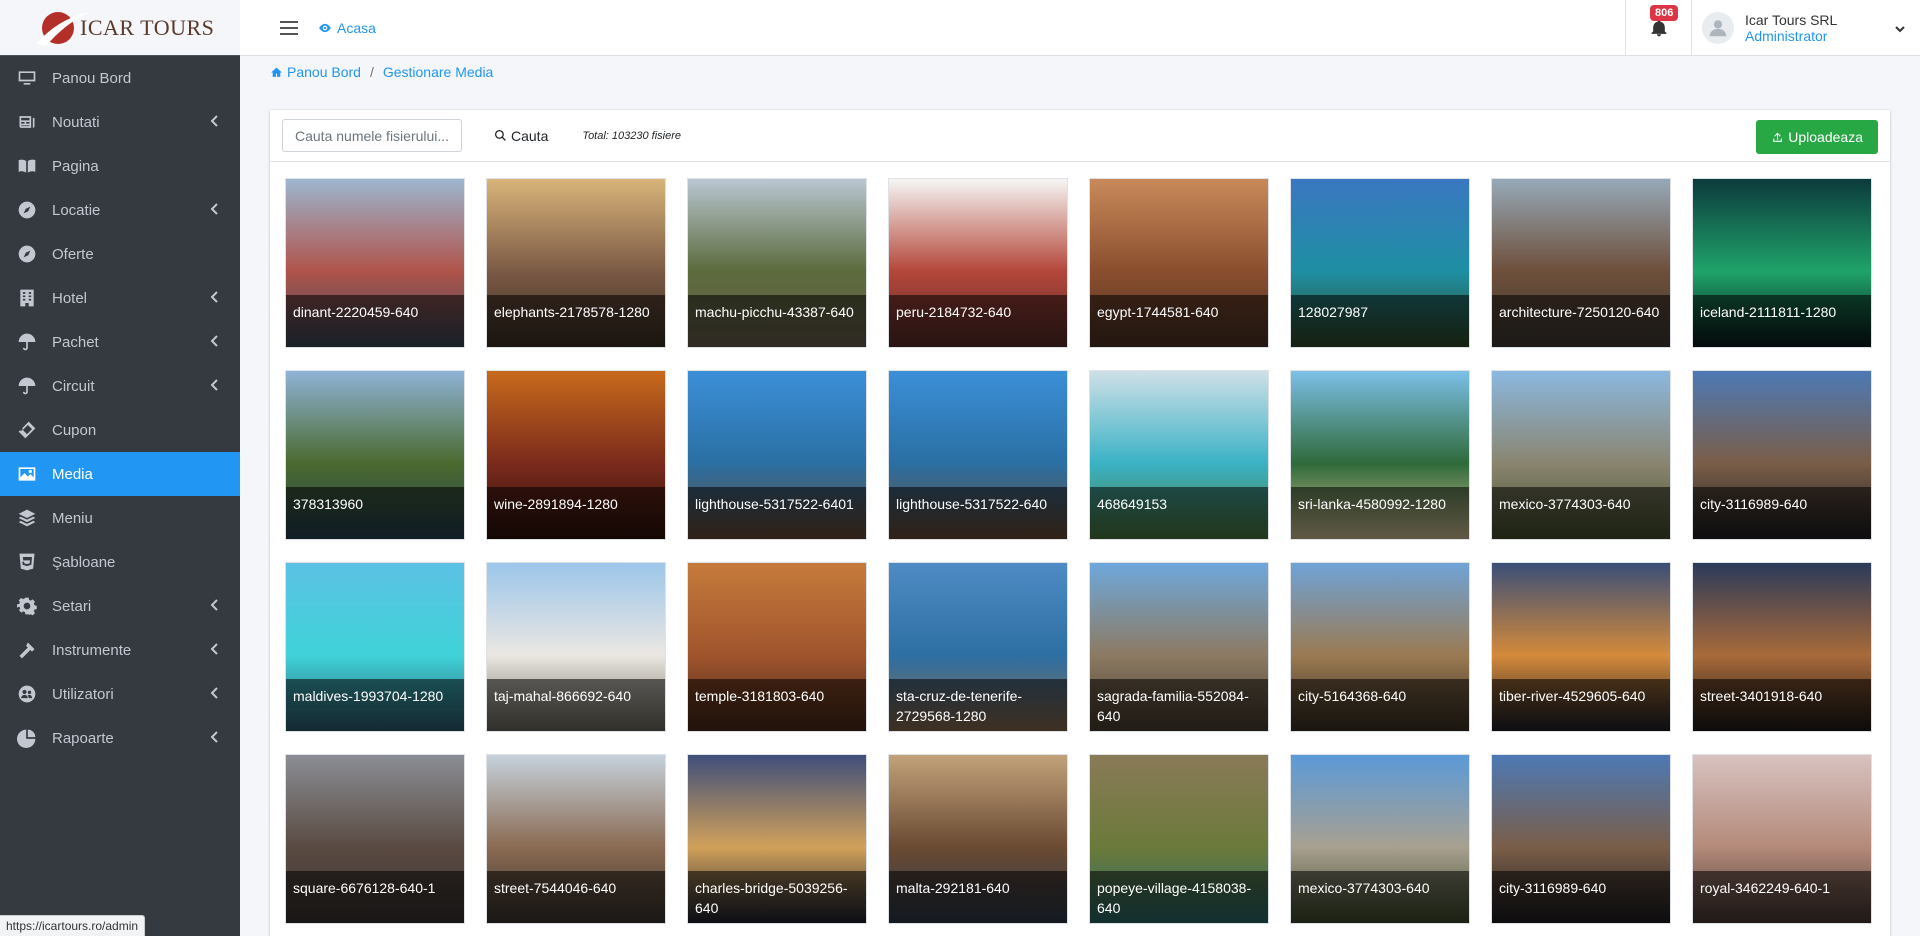 The image size is (1920, 936). What do you see at coordinates (777, 513) in the screenshot?
I see `media-filename: lighthouse-5317522-6401` at bounding box center [777, 513].